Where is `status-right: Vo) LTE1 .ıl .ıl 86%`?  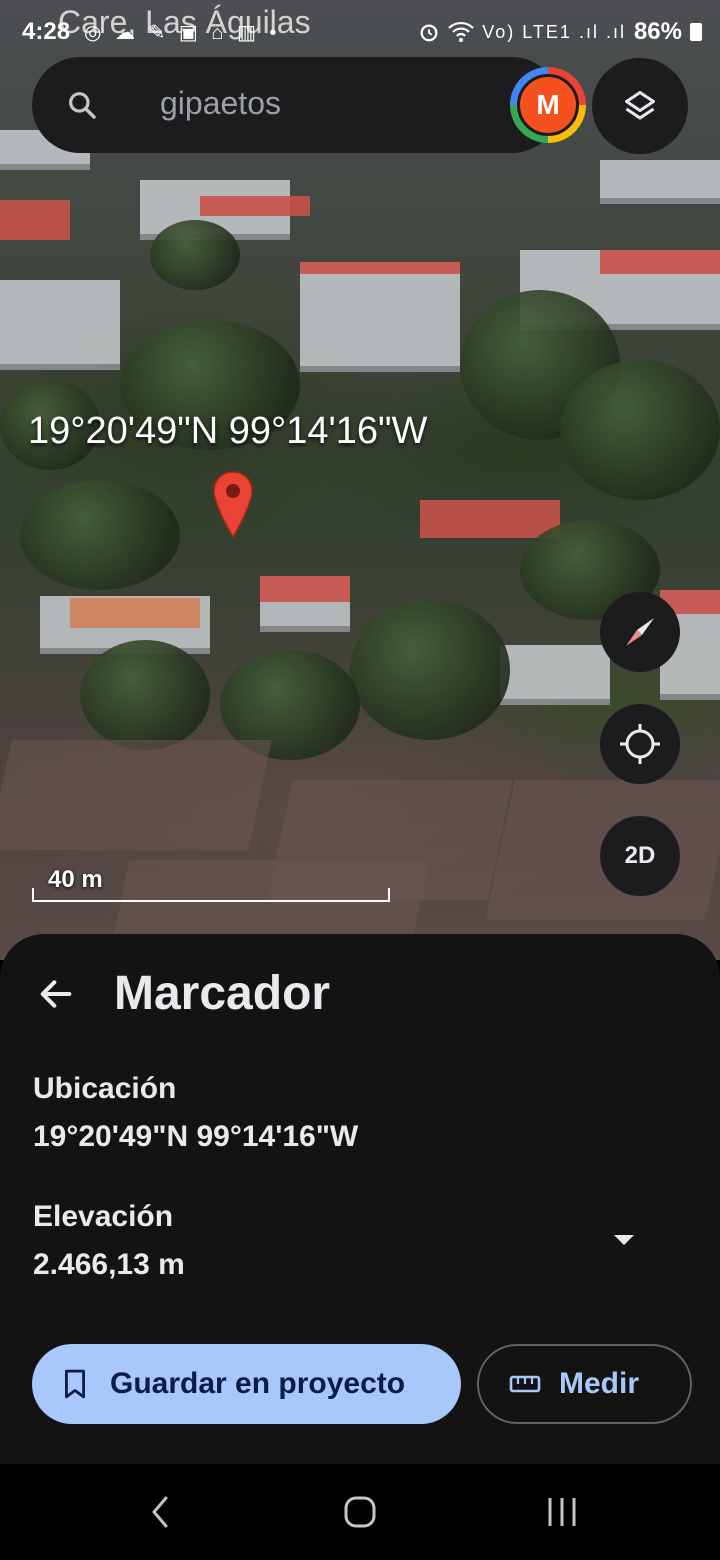
status-right: Vo) LTE1 .ıl .ıl 86% is located at coordinates (560, 32).